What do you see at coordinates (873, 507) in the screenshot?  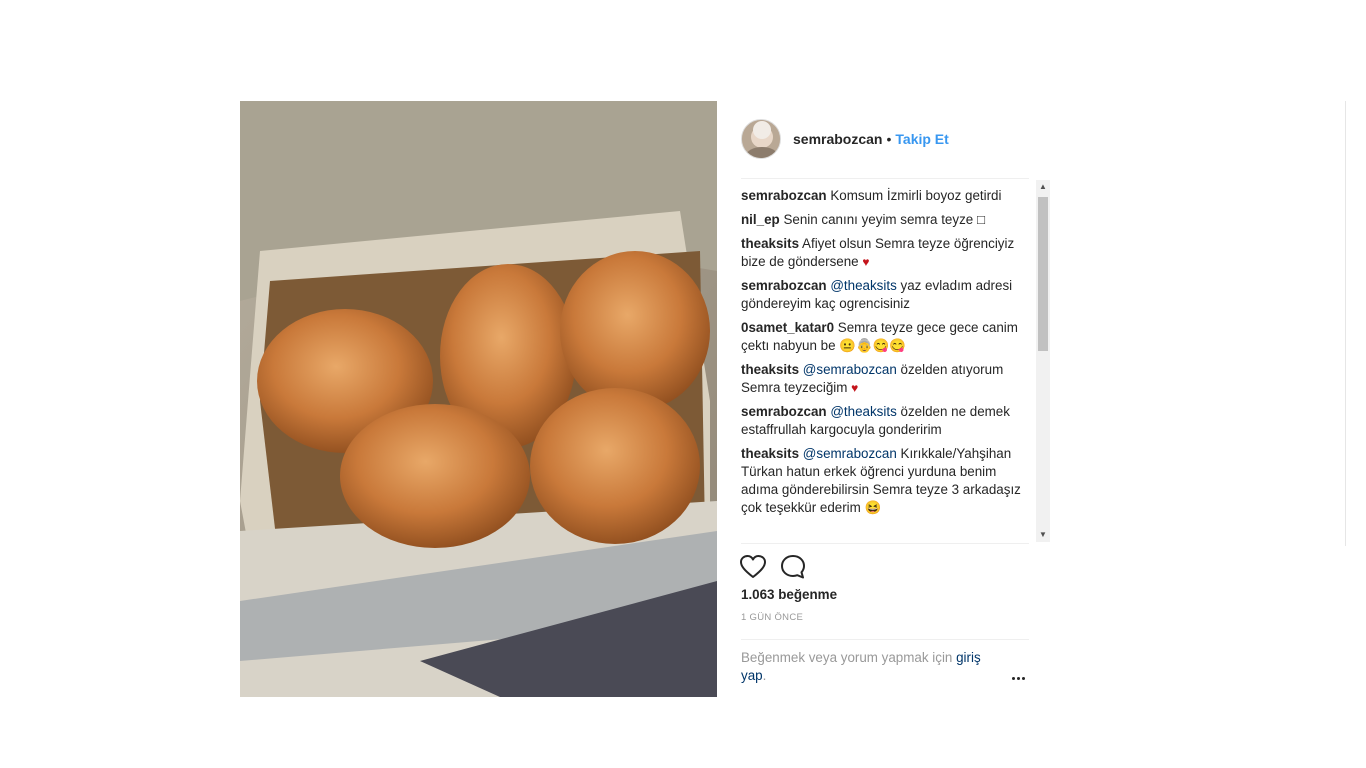 I see `emoji-icon: 😆` at bounding box center [873, 507].